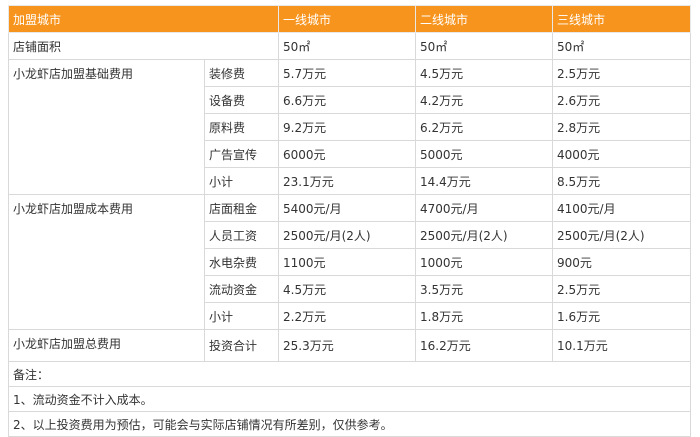  I want to click on header-row: 加盟城市 一线城市 二线城市 三线城市, so click(349, 19).